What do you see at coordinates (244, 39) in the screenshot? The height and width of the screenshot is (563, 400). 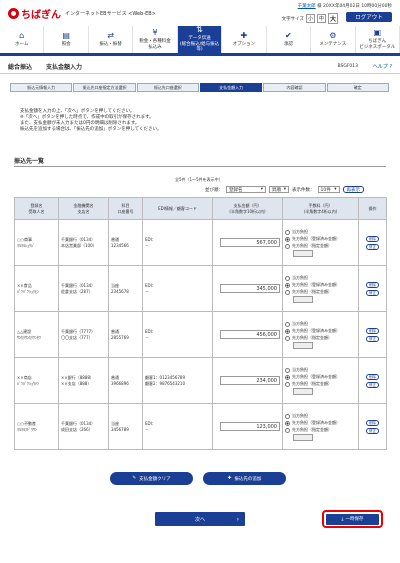 I see `nav-item-option: ✚ オプション` at bounding box center [244, 39].